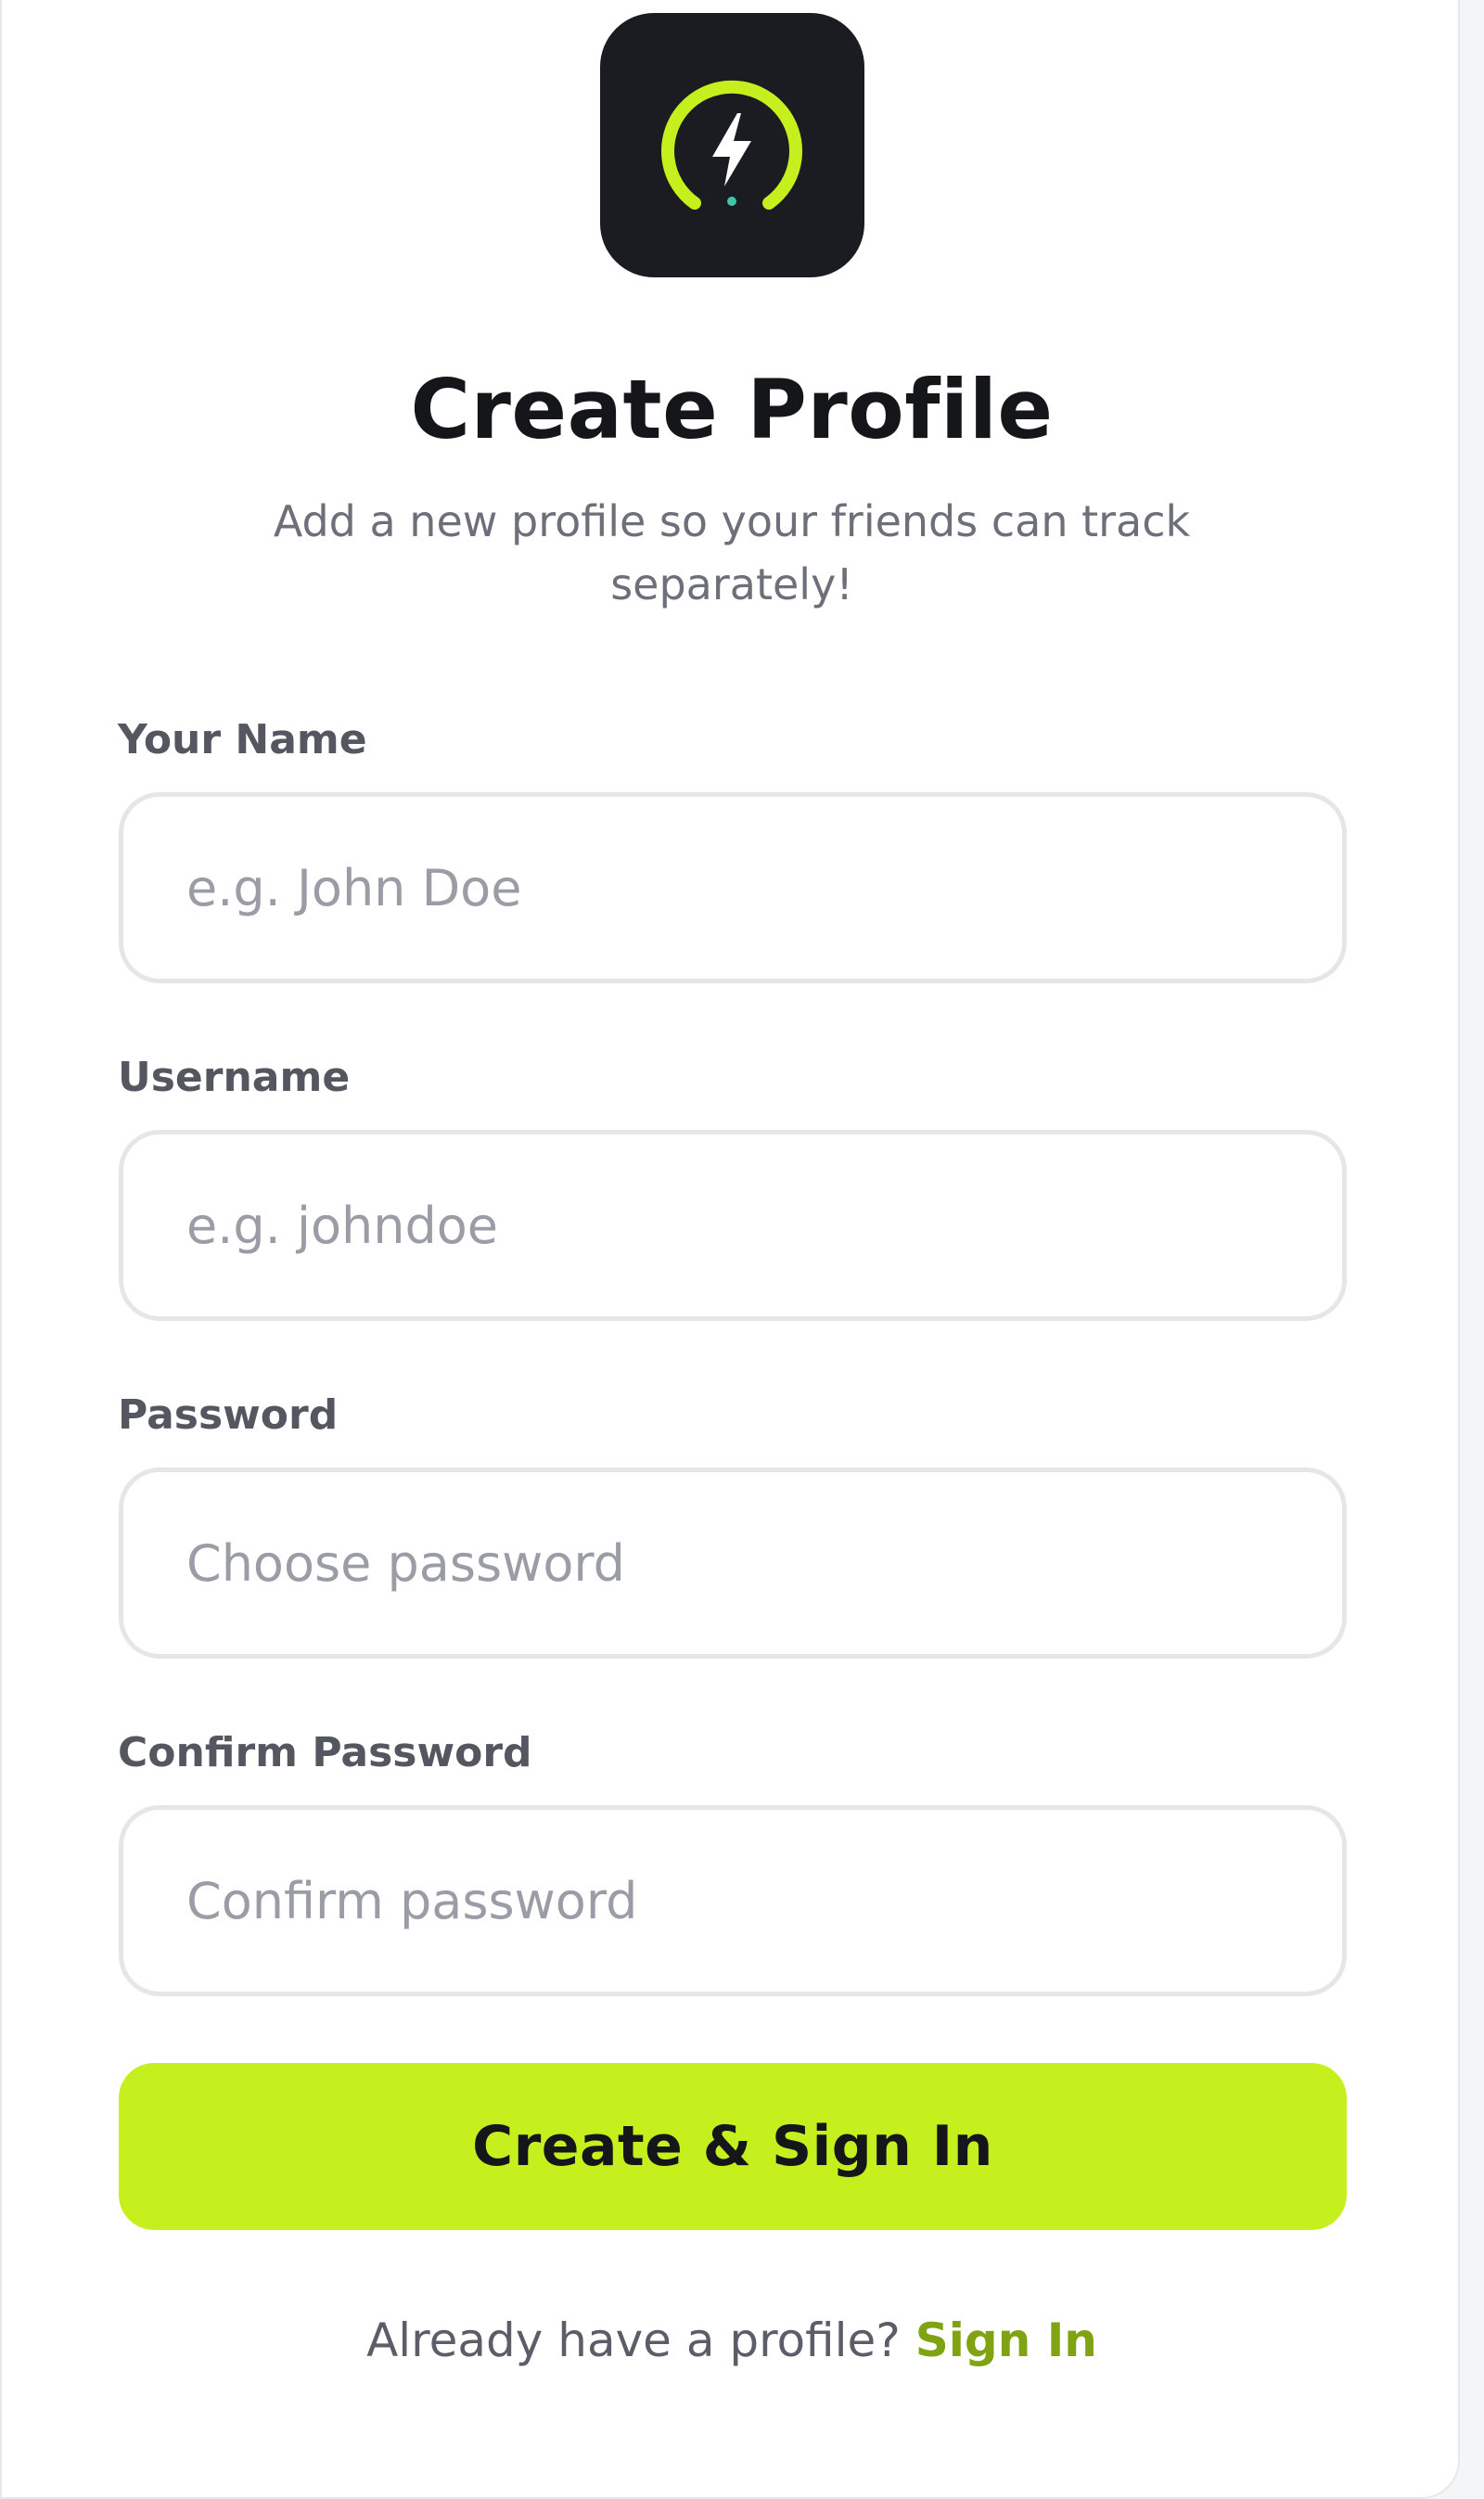 The width and height of the screenshot is (1484, 2499). Describe the element at coordinates (234, 1077) in the screenshot. I see `username-label: Username` at that location.